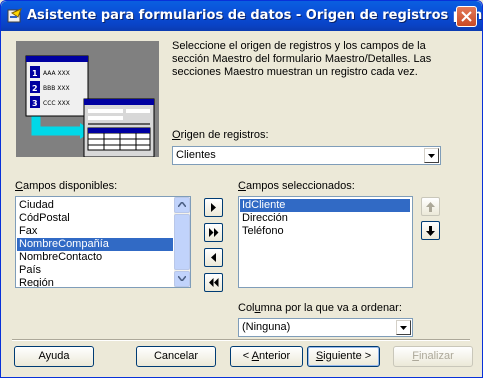 This screenshot has width=483, height=378. I want to click on scroll-thumb, so click(182, 242).